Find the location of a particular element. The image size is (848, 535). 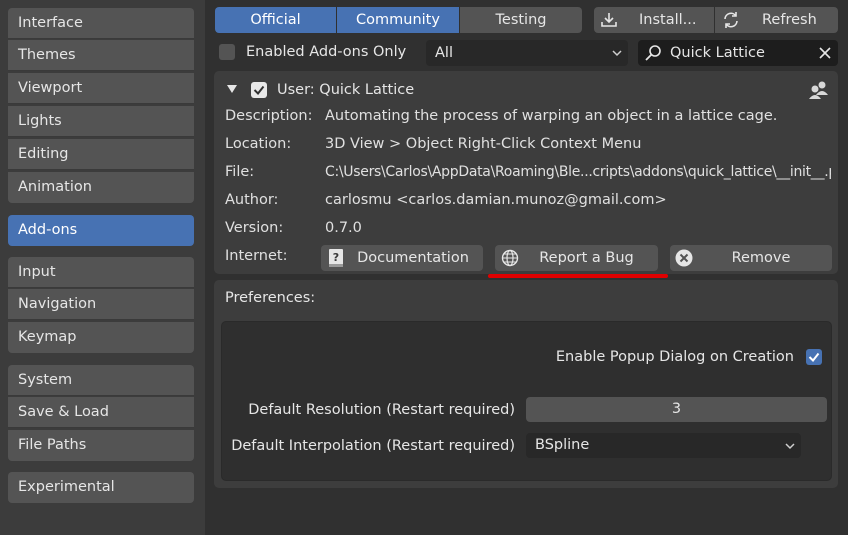

description-label: Description: is located at coordinates (269, 116).